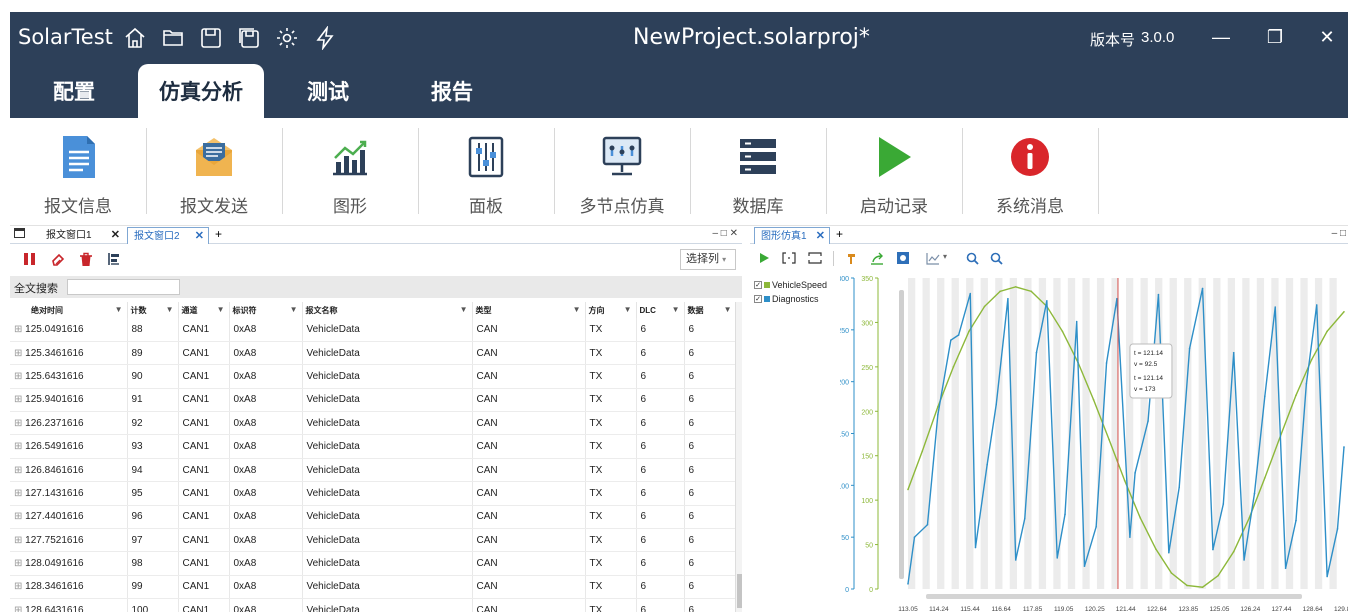 Image resolution: width=1348 pixels, height=612 pixels. I want to click on ribbon-message-info: 报文信息, so click(78, 174).